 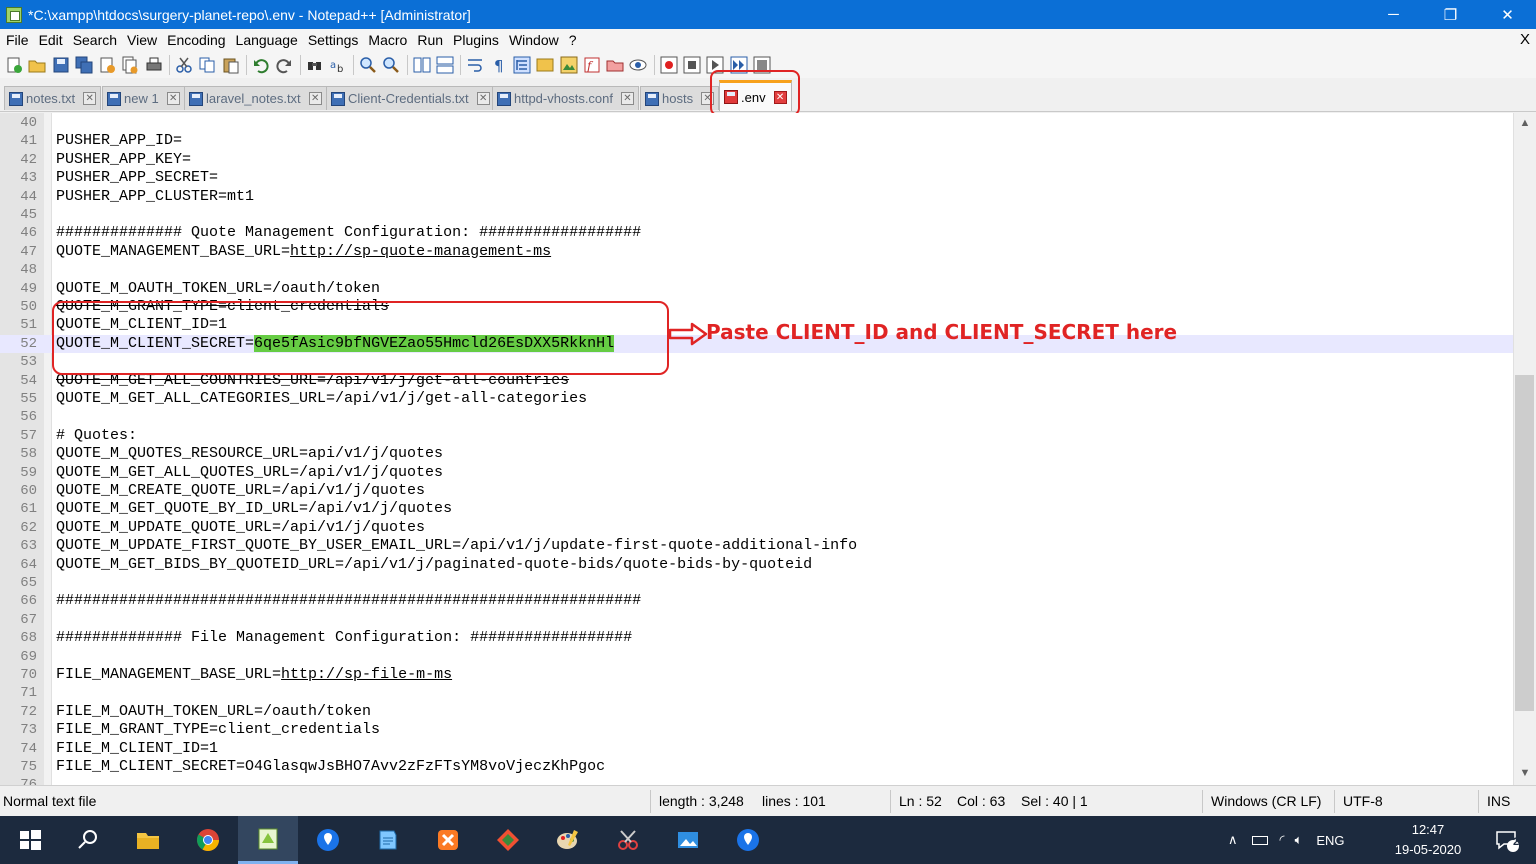 I want to click on notepad-plus-plus-taskbar-icon, so click(x=268, y=840).